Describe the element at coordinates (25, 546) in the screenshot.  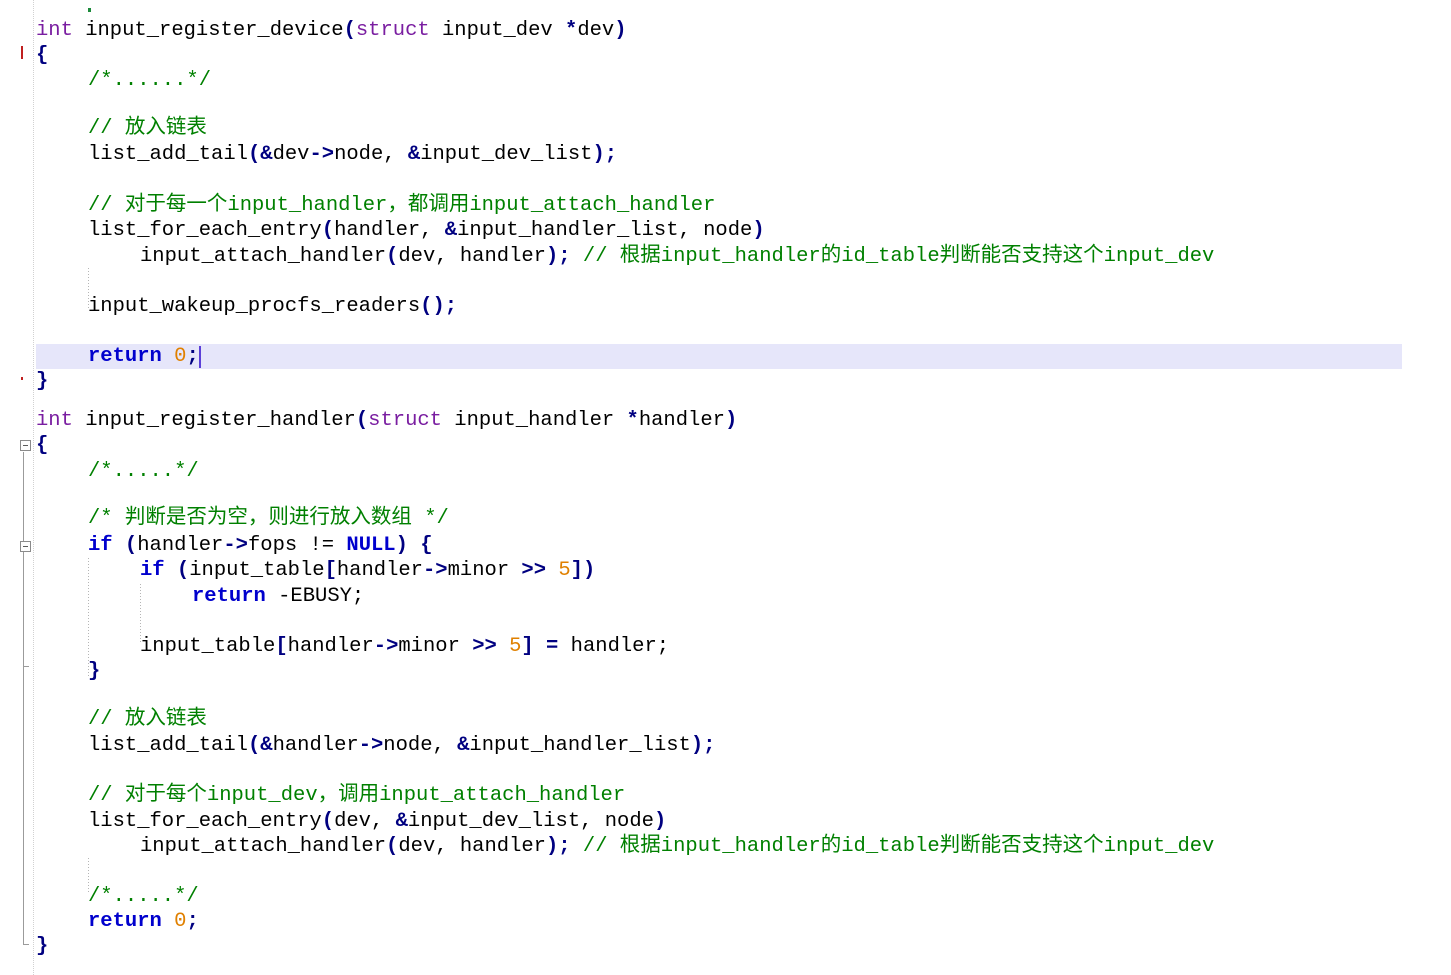
I see `fold-marker-open-if-block` at that location.